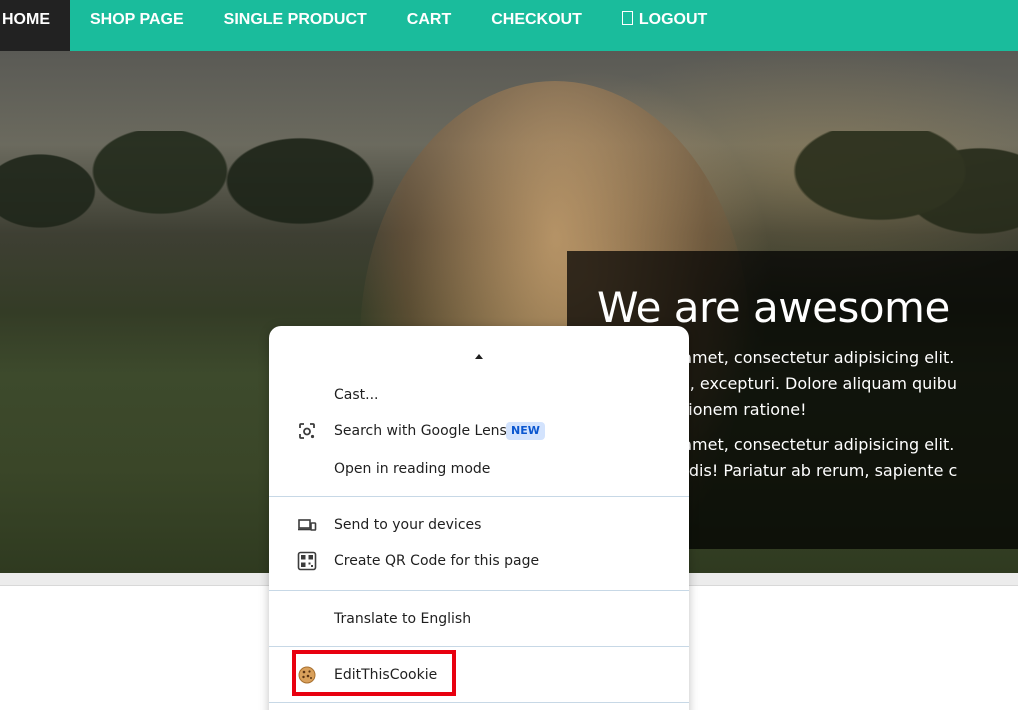  Describe the element at coordinates (403, 619) in the screenshot. I see `menu-item-translate-label: Translate to English` at that location.